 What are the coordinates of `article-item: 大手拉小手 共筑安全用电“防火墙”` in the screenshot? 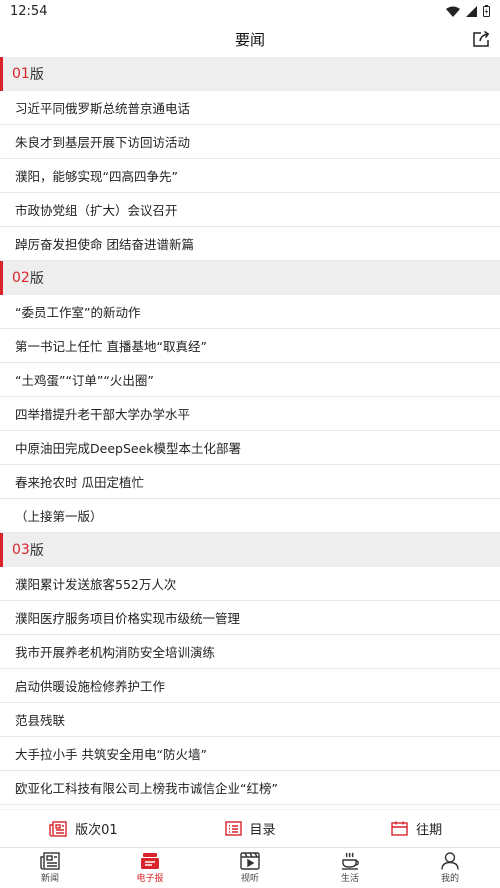 It's located at (250, 754).